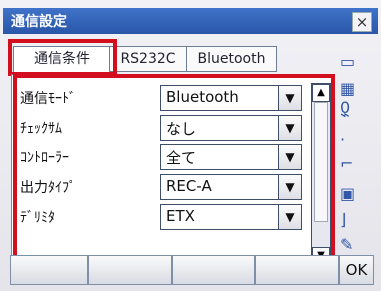  What do you see at coordinates (37, 218) in the screenshot?
I see `setting-label: ﾃﾞﾘﾐﾀ` at bounding box center [37, 218].